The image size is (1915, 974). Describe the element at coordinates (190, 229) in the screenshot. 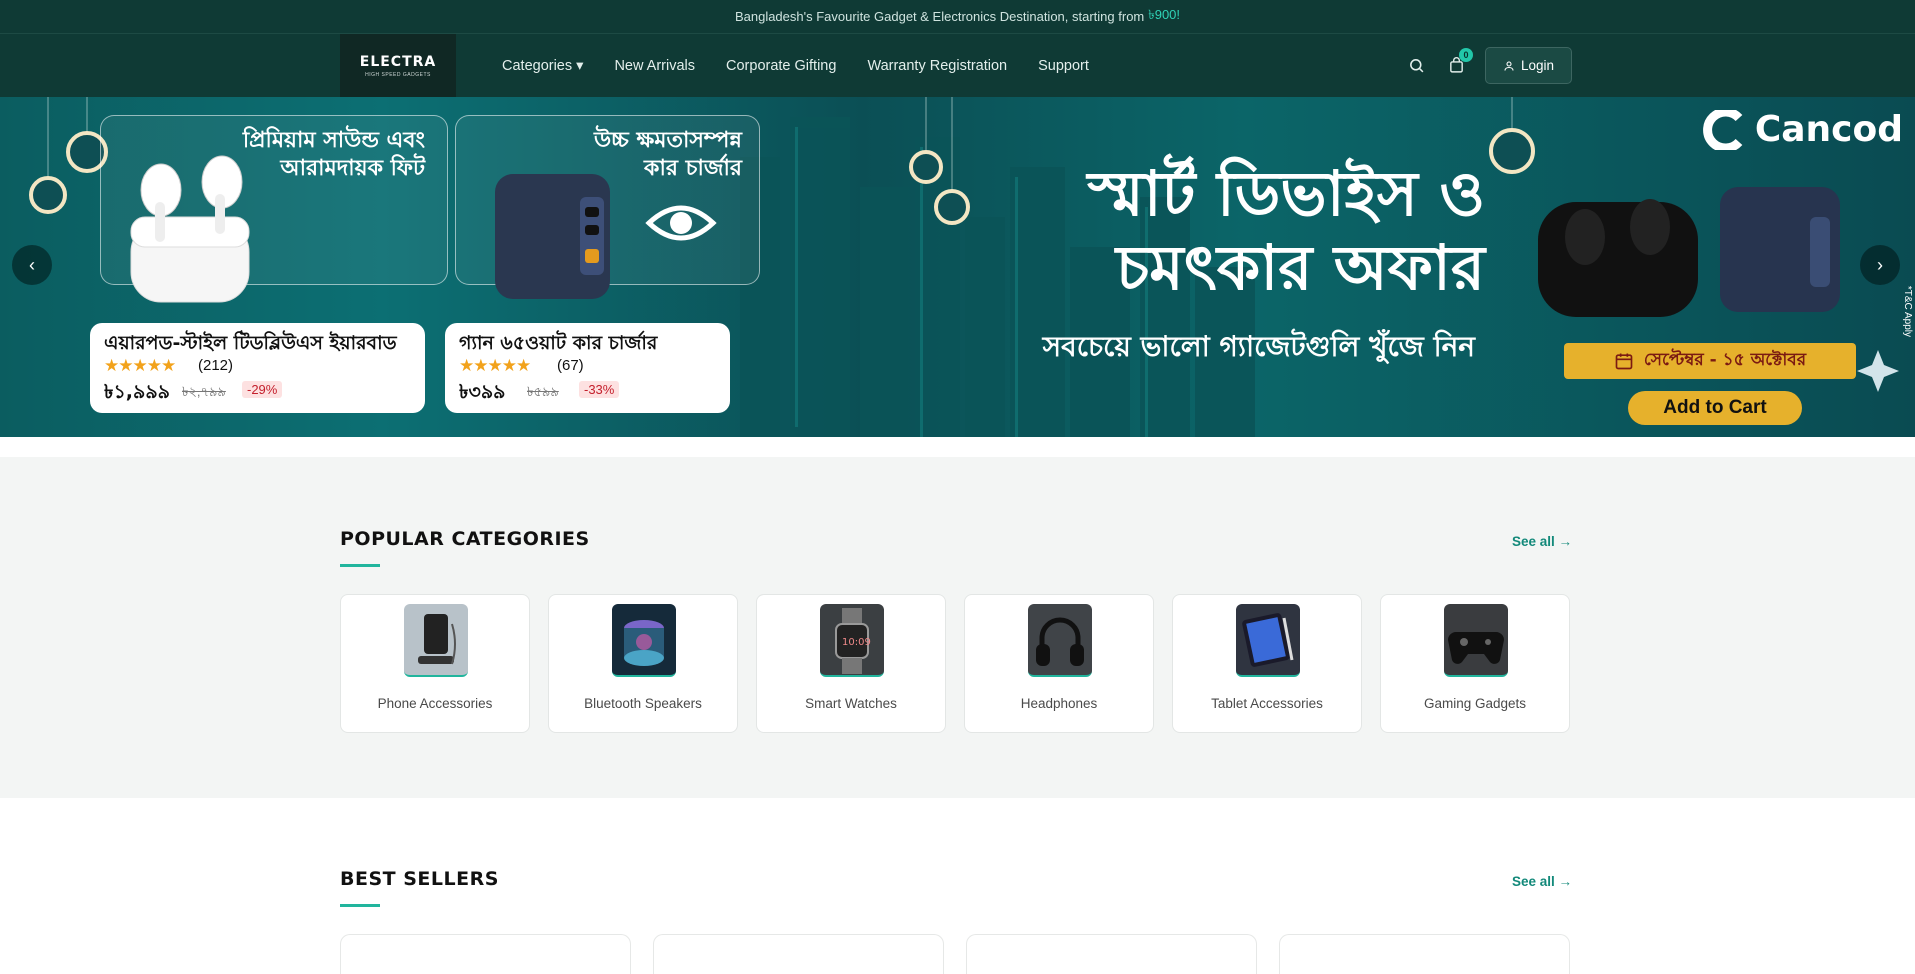

I see `earbuds-product-image` at that location.